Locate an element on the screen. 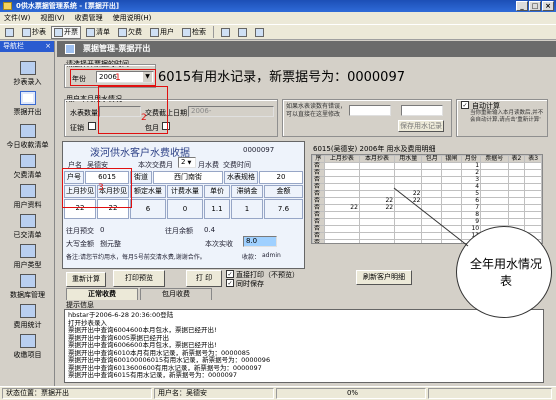 The width and height of the screenshot is (556, 400). toolbar-invoice-button: 开票 is located at coordinates (66, 32).